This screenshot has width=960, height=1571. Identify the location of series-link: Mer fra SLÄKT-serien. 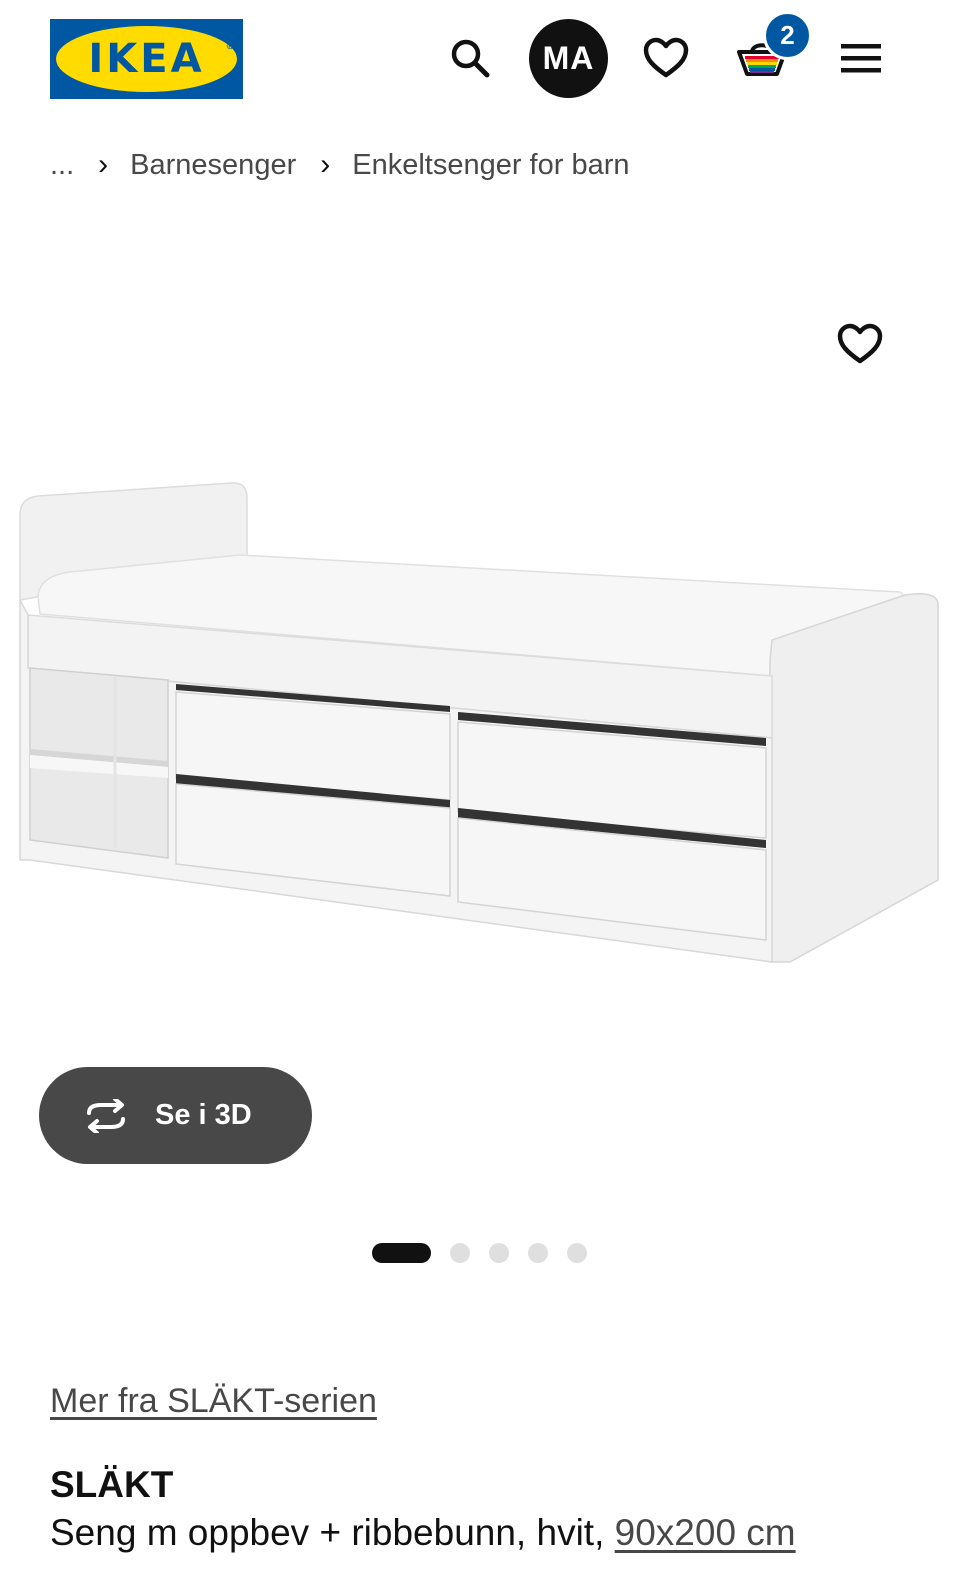
(213, 1401).